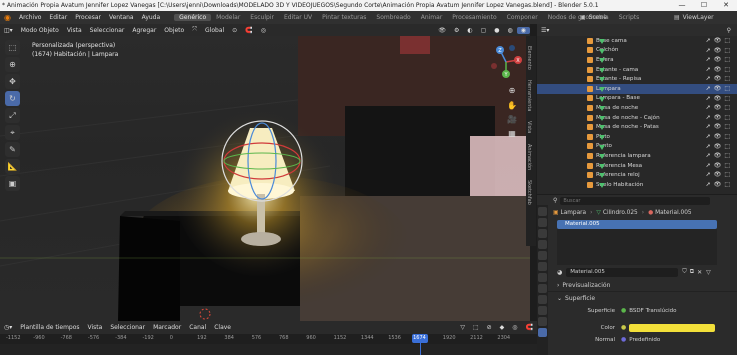 This screenshot has width=737, height=355. I want to click on keyframe-type-icon: ◆, so click(502, 327).